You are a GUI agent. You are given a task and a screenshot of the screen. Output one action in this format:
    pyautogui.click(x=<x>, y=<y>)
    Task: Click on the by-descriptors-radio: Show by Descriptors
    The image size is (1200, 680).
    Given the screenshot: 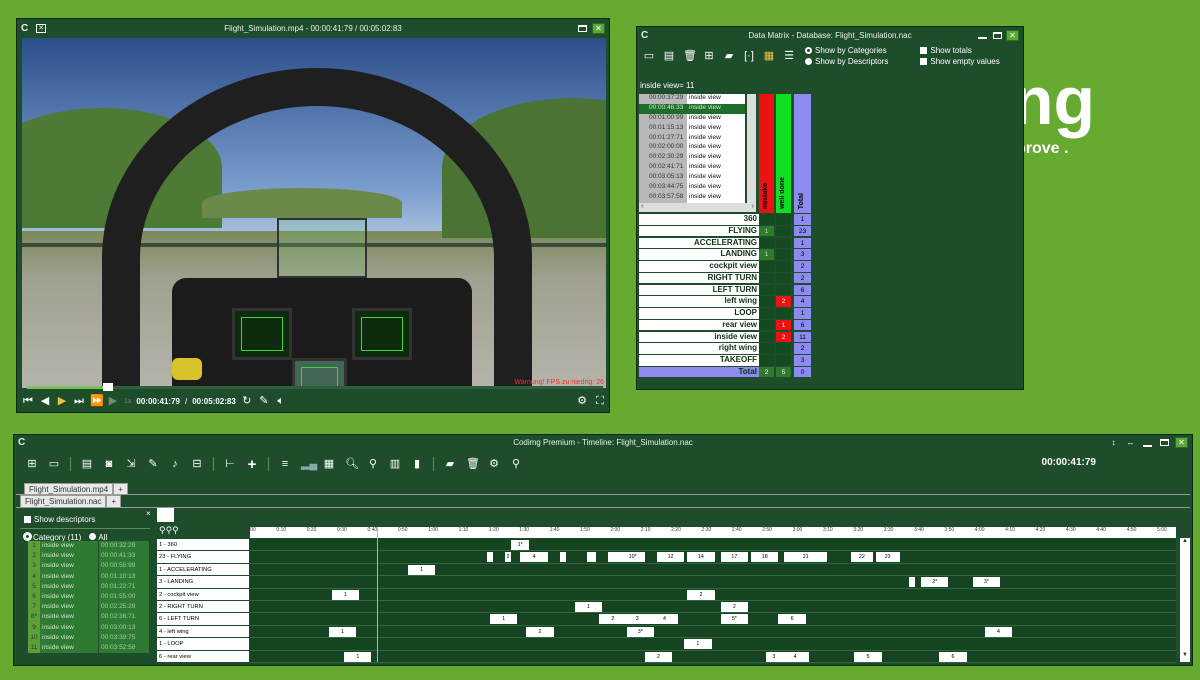 What is the action you would take?
    pyautogui.click(x=846, y=61)
    